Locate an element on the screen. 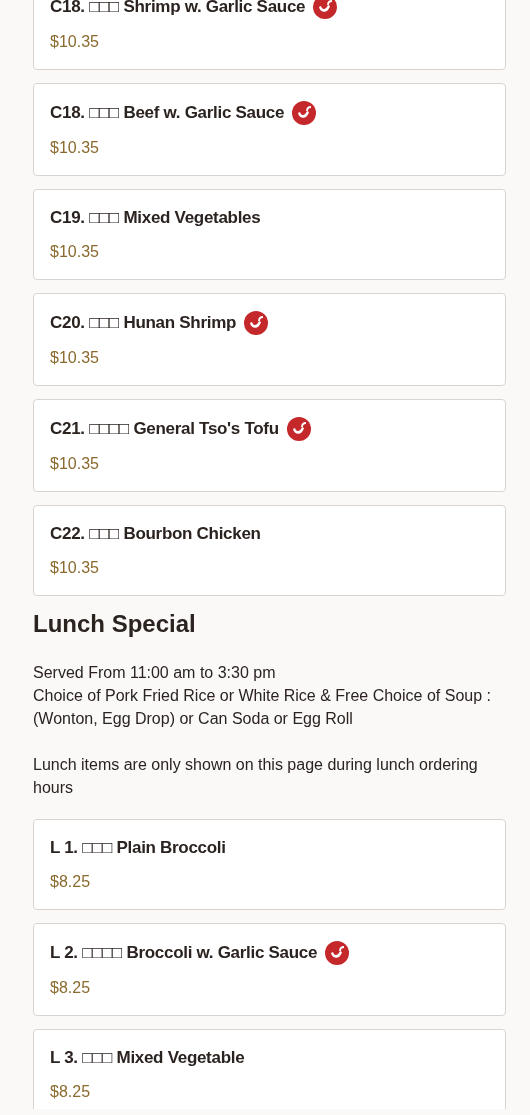  lunch-hours-note: Lunch items are only shown on this page during lunch ordering hours is located at coordinates (256, 776).